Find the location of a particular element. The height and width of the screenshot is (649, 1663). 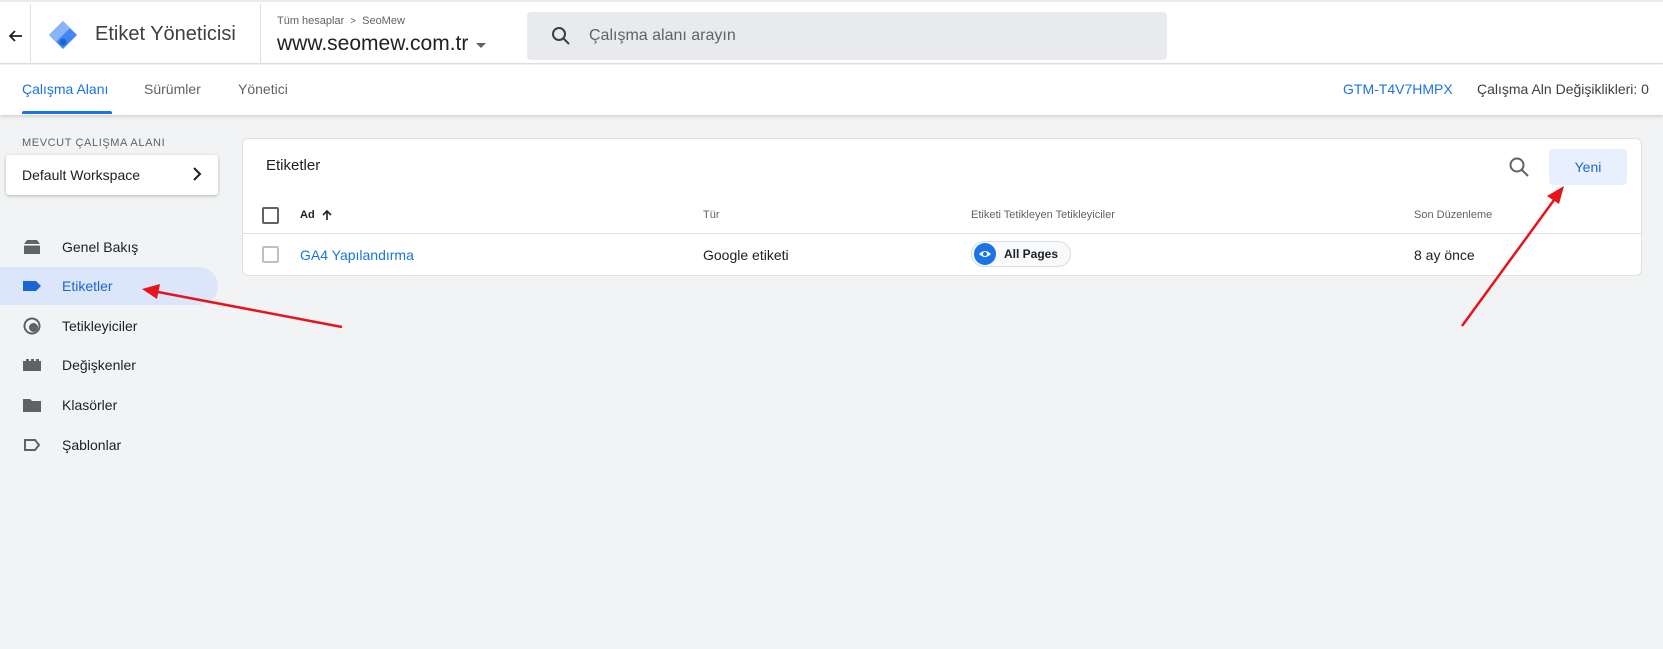

trigger-chip: All Pages is located at coordinates (1021, 254).